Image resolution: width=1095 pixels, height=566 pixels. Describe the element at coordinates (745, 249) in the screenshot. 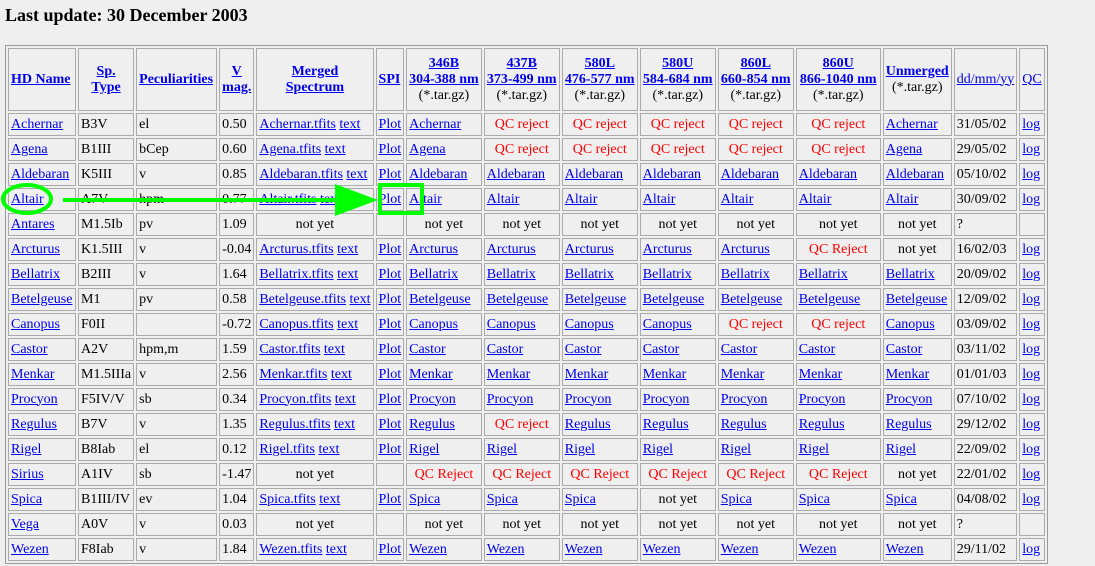

I see `band-860l-link: Arcturus` at that location.